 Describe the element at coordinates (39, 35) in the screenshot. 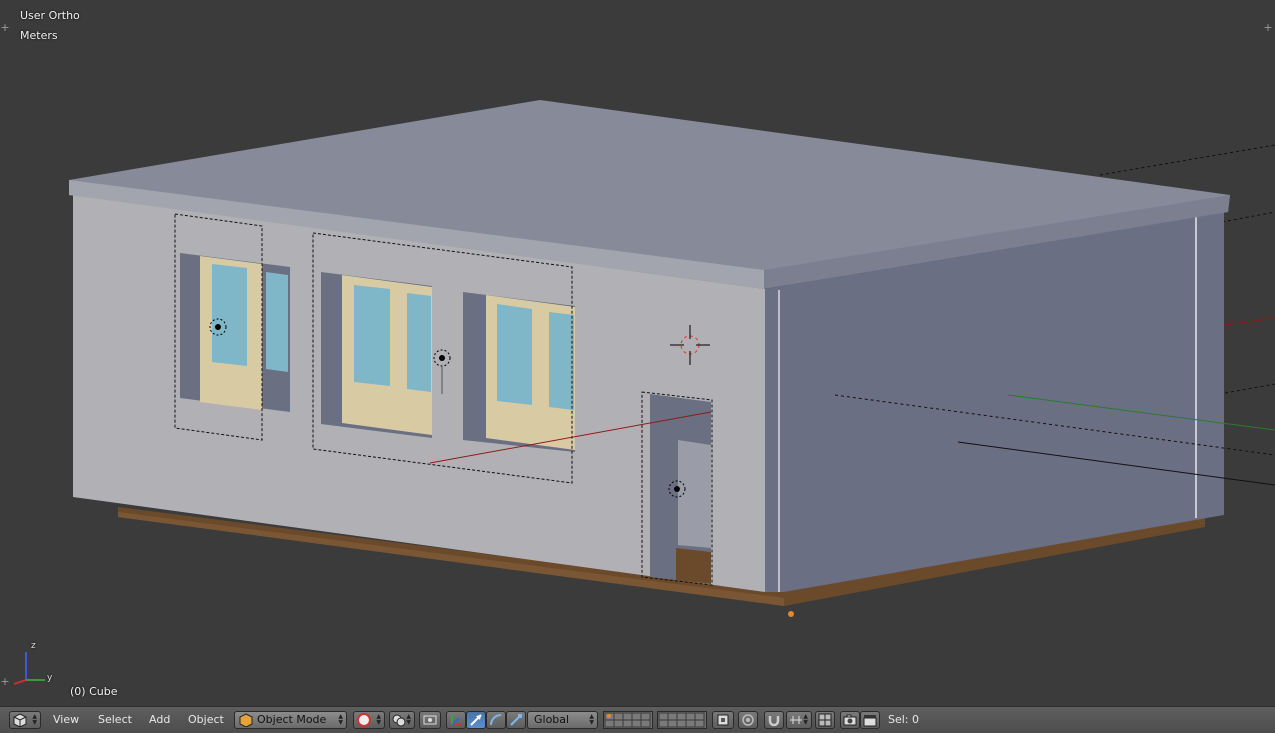

I see `units-label: Meters` at that location.